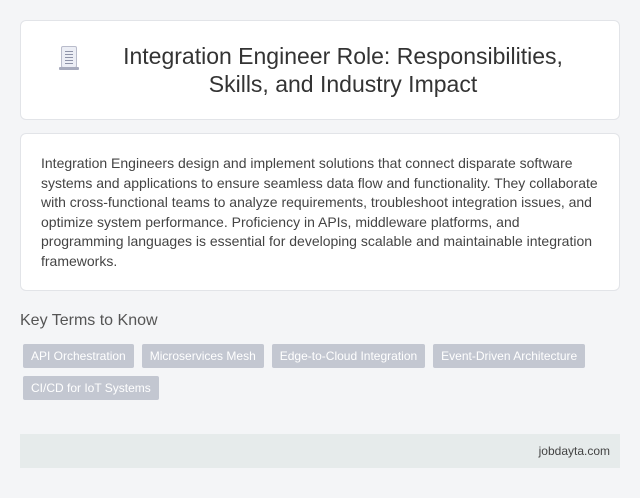 Image resolution: width=640 pixels, height=498 pixels. Describe the element at coordinates (509, 356) in the screenshot. I see `tag-event-driven-architecture: Event-Driven Architecture` at that location.